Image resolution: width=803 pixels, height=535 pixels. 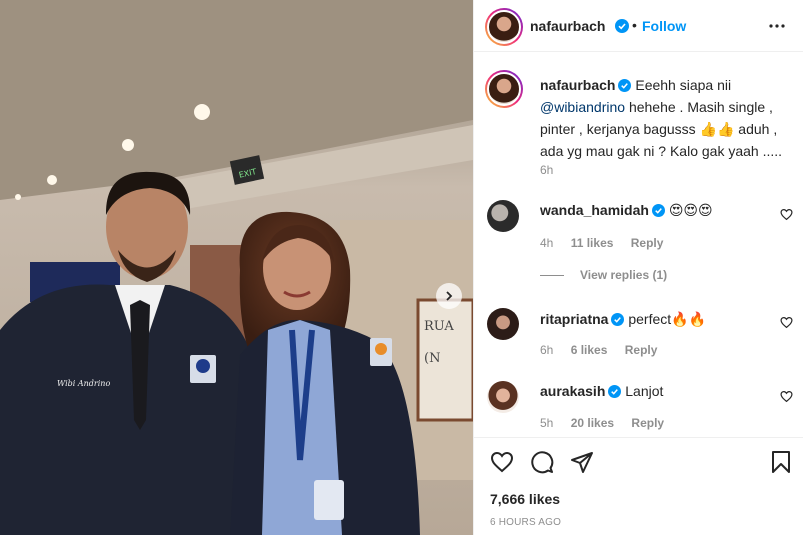 What do you see at coordinates (638, 26) in the screenshot?
I see `post-header: nafaurbach • Follow` at bounding box center [638, 26].